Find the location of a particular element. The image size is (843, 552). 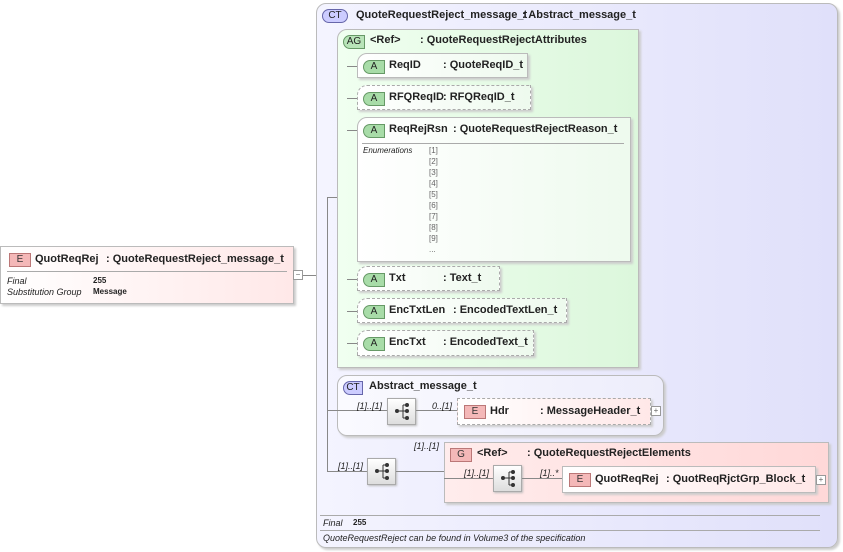

subst-label: Substitution Group is located at coordinates (44, 292).